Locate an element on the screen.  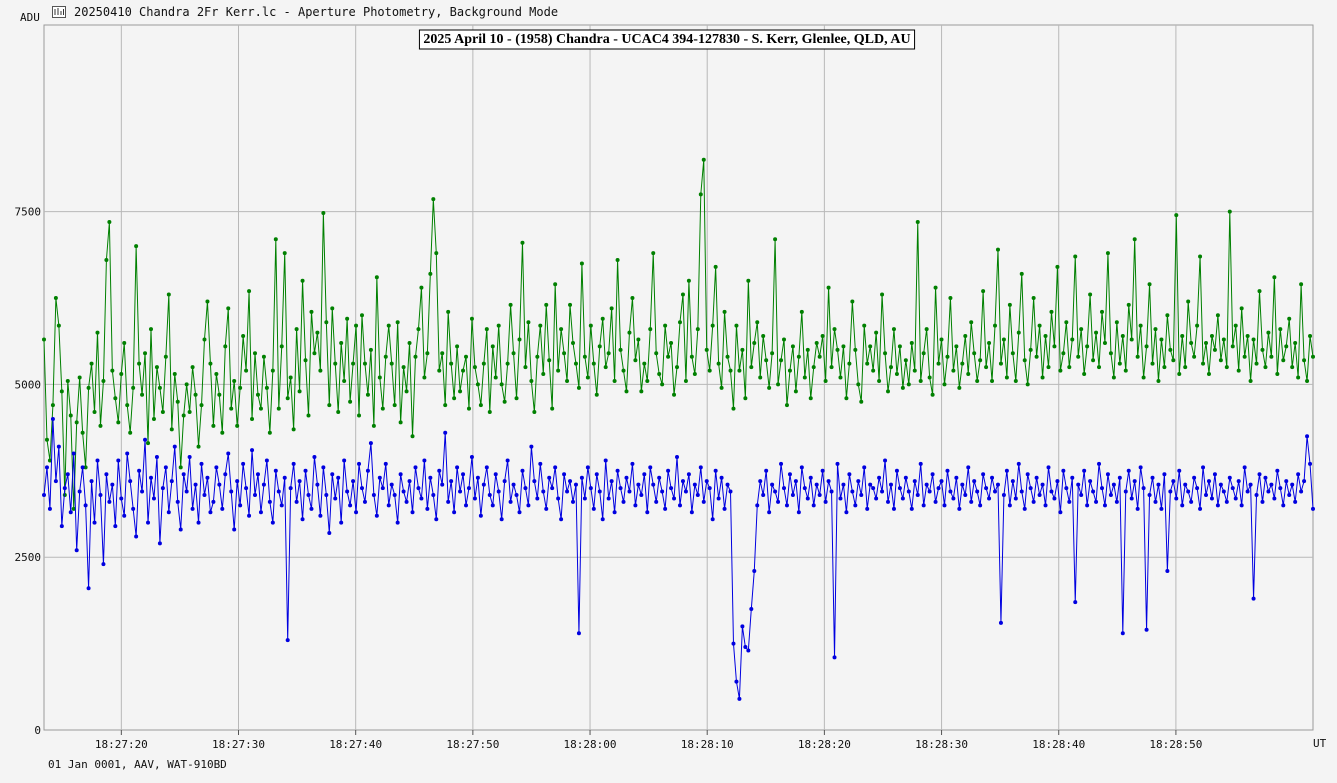
x-tick-label: 18:27:20 is located at coordinates (121, 744).